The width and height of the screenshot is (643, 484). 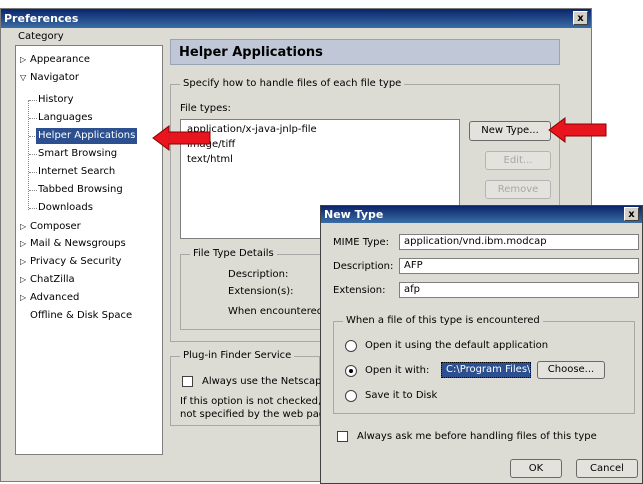 What do you see at coordinates (81, 316) in the screenshot?
I see `tree-item-offline-disk-space: Offline & Disk Space` at bounding box center [81, 316].